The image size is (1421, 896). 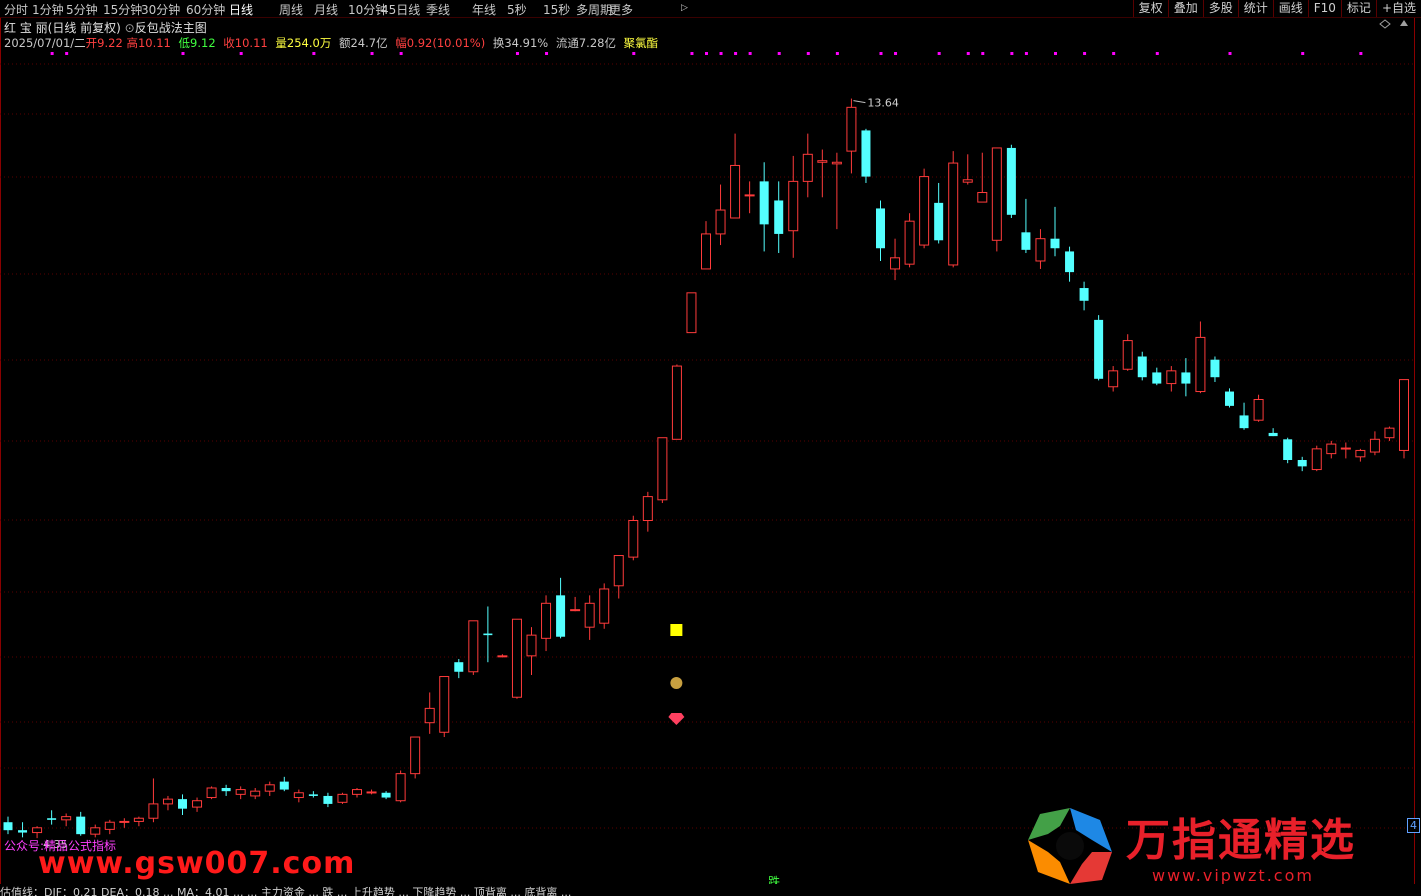 What do you see at coordinates (45, 43) in the screenshot?
I see `quote-date: 2025/07/01/二` at bounding box center [45, 43].